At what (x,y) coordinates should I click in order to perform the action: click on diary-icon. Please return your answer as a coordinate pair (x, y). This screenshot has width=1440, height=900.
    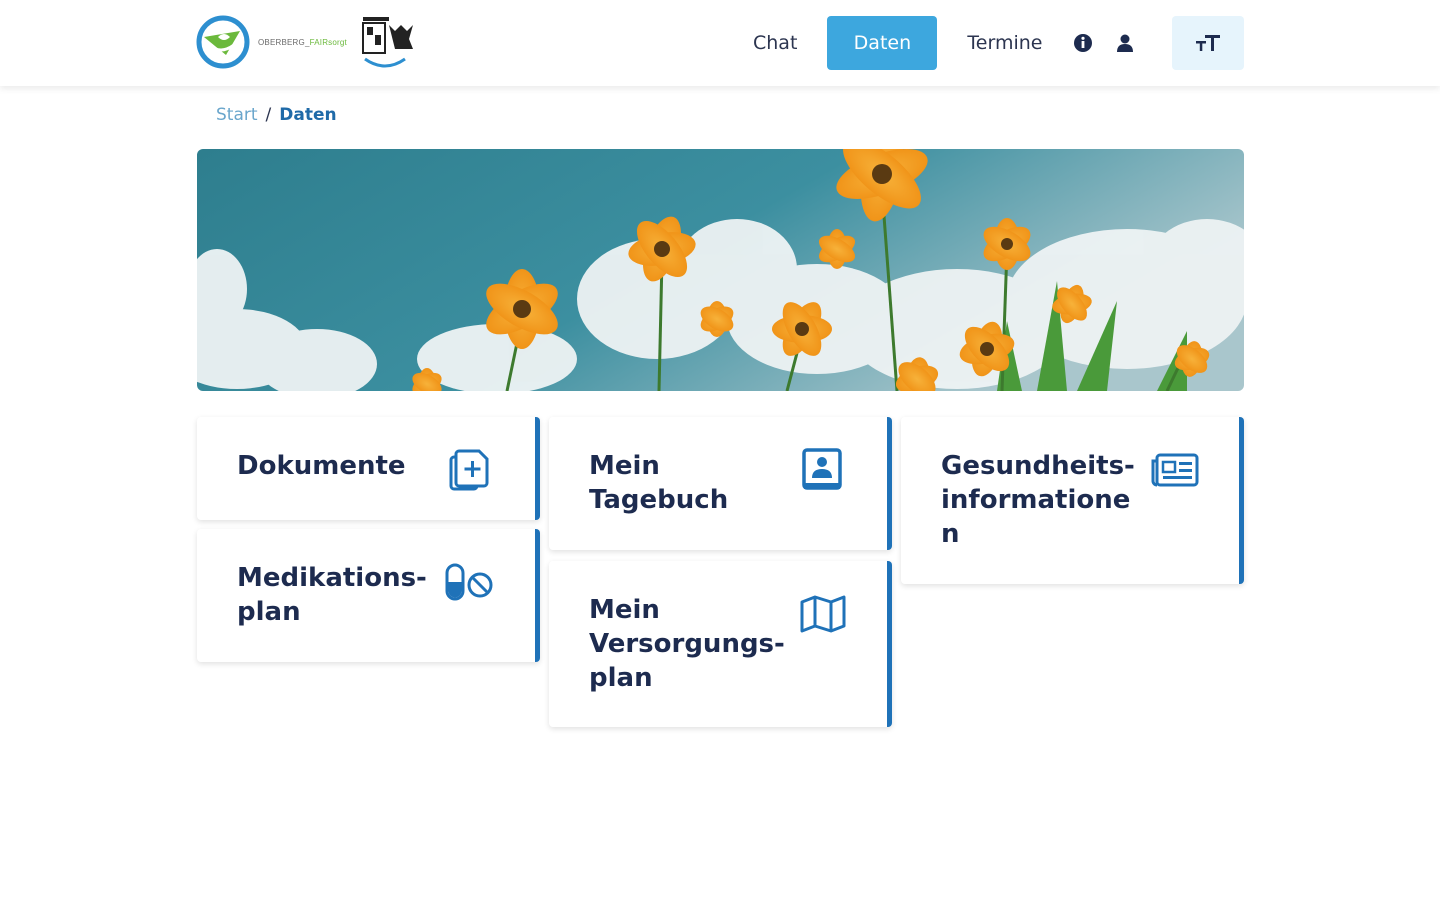
    Looking at the image, I should click on (822, 469).